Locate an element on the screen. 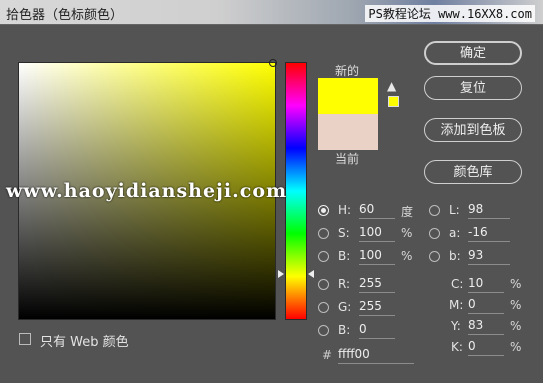 This screenshot has height=383, width=543. watermark-top: PS教程论坛 www.16XX8.com is located at coordinates (450, 13).